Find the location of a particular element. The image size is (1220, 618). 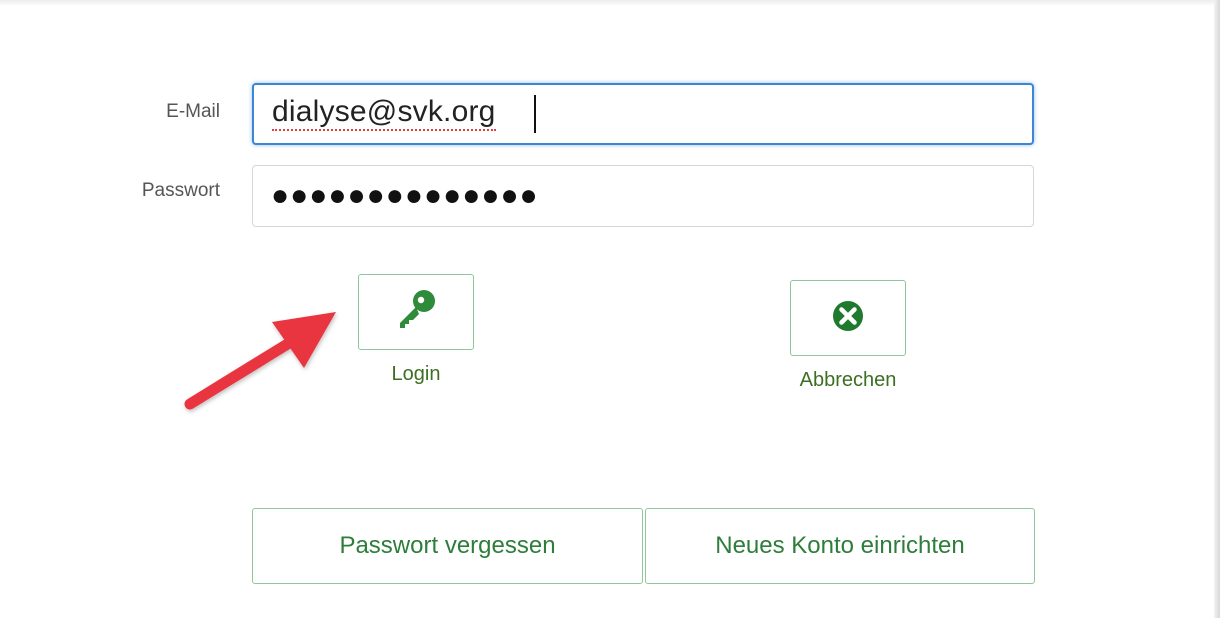

annotation-arrow-icon is located at coordinates (260, 361).